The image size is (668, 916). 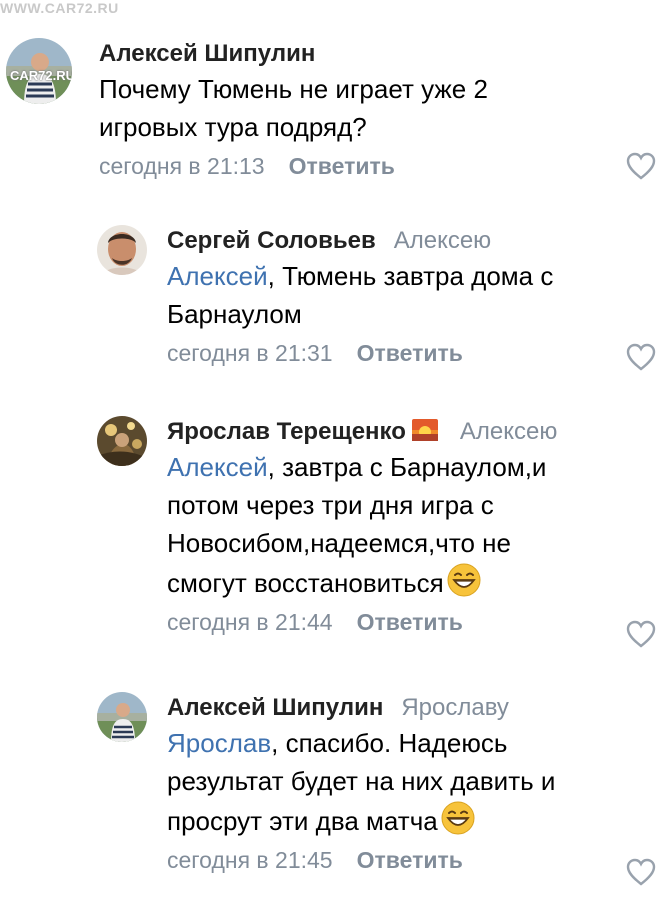 I want to click on comment-meta: сегодня в 21:44 Ответить, so click(x=417, y=622).